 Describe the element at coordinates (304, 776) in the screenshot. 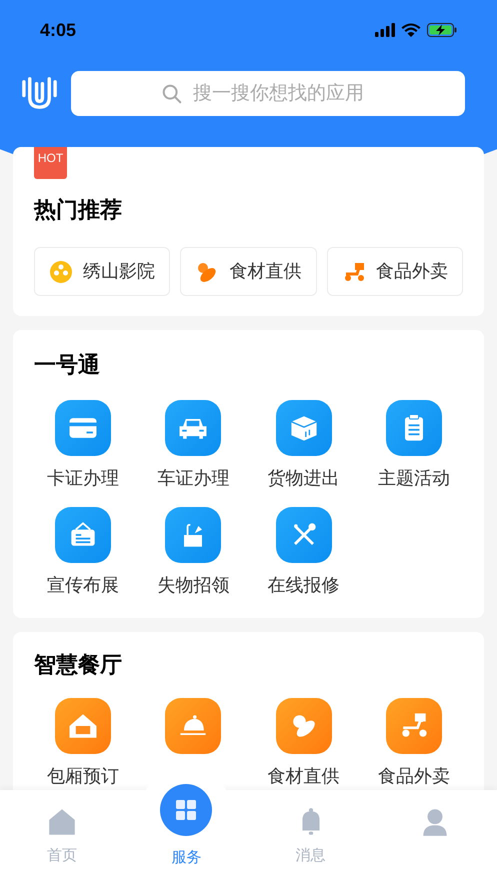

I see `app-label: 食材直供` at that location.